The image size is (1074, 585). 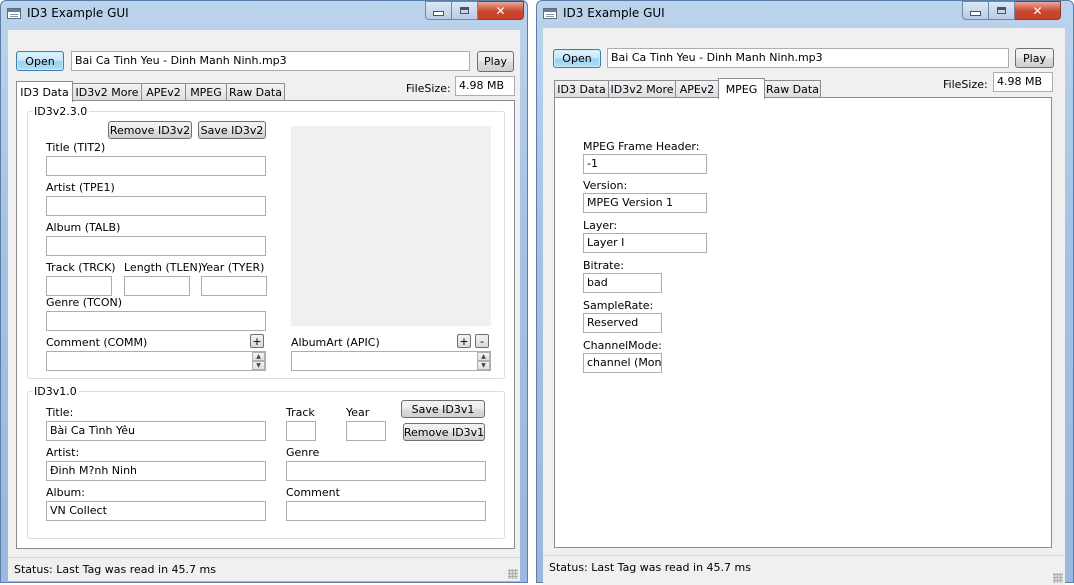 I want to click on window-title: ID3 Example GUI, so click(x=78, y=13).